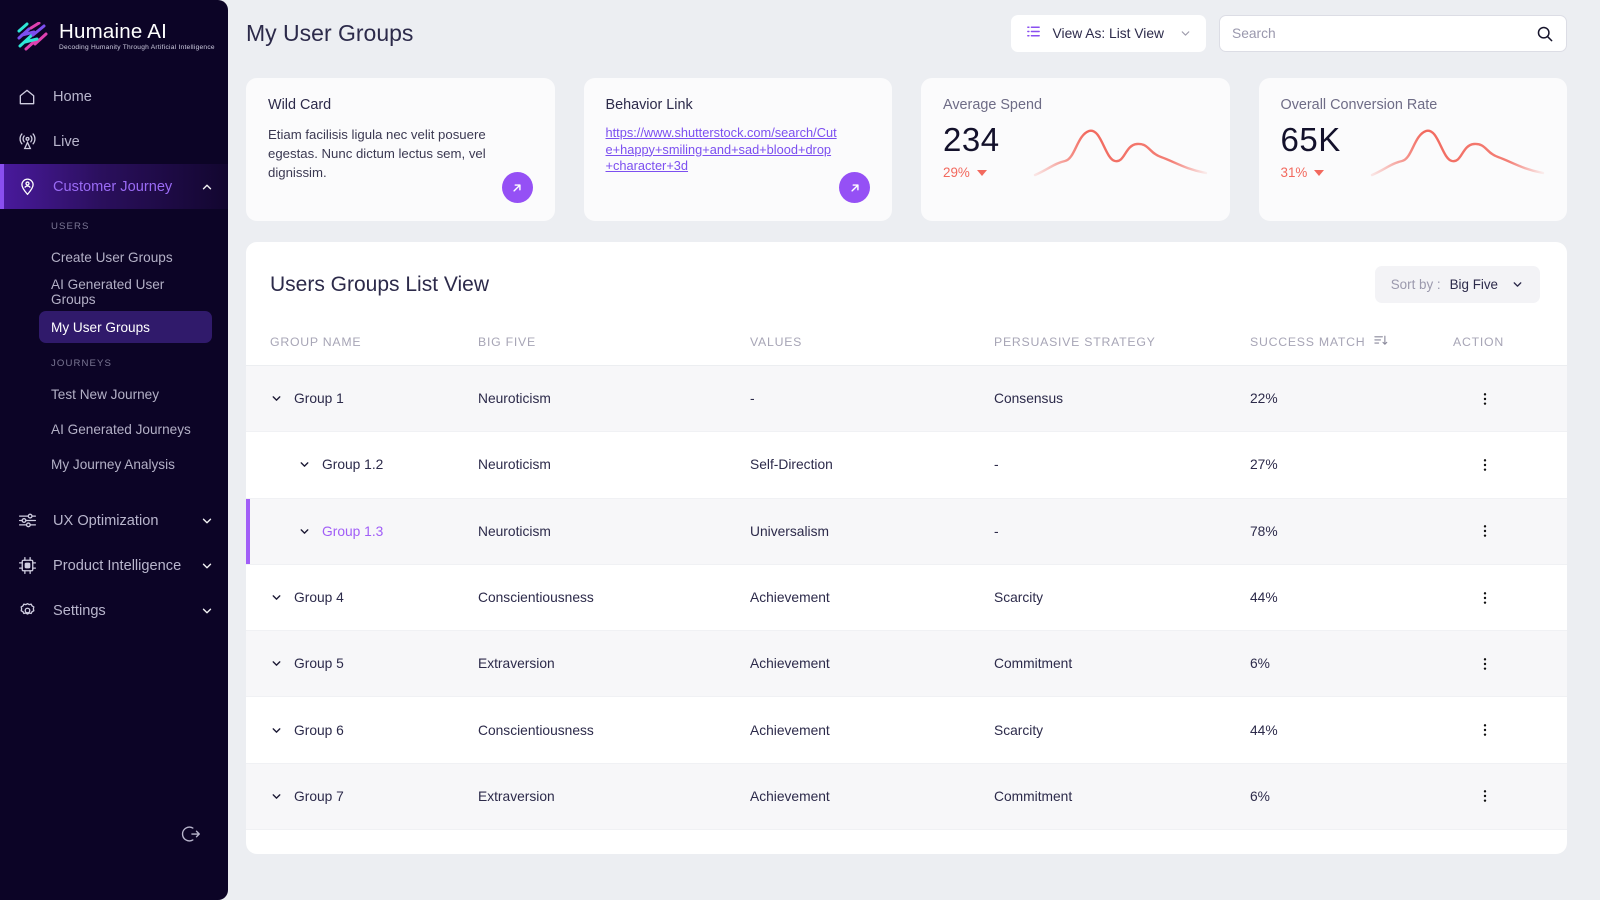 This screenshot has width=1600, height=900. What do you see at coordinates (872, 342) in the screenshot?
I see `column-header-values: VALUES` at bounding box center [872, 342].